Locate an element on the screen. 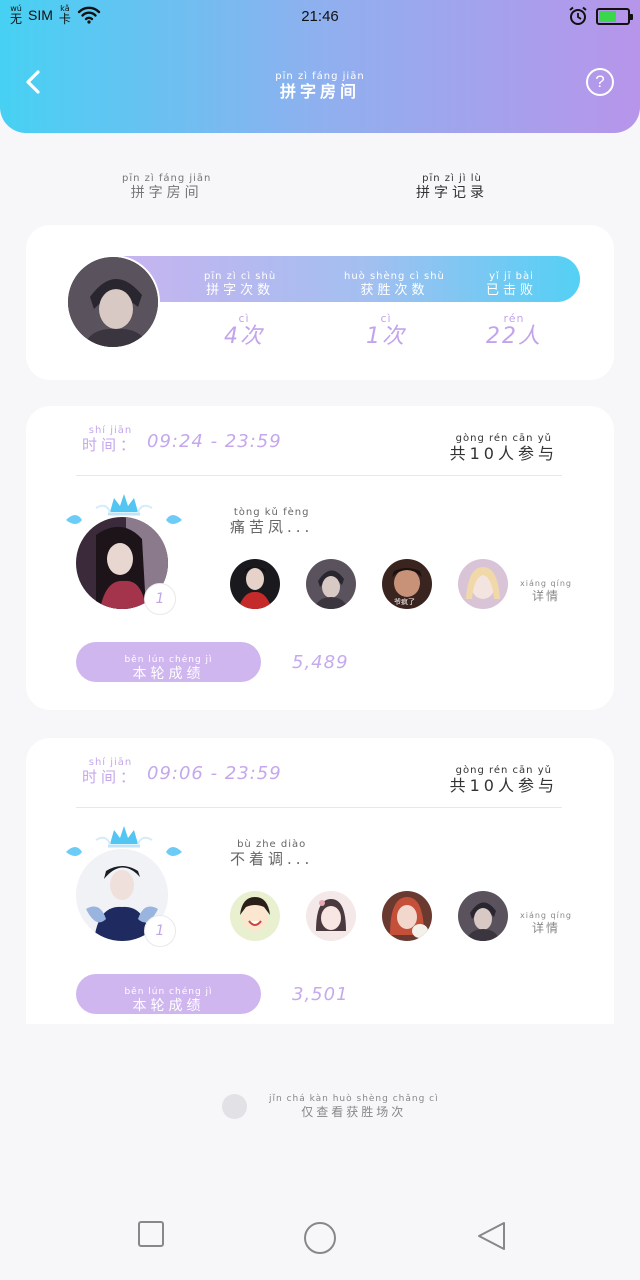  score-value: 5,489 is located at coordinates (320, 662).